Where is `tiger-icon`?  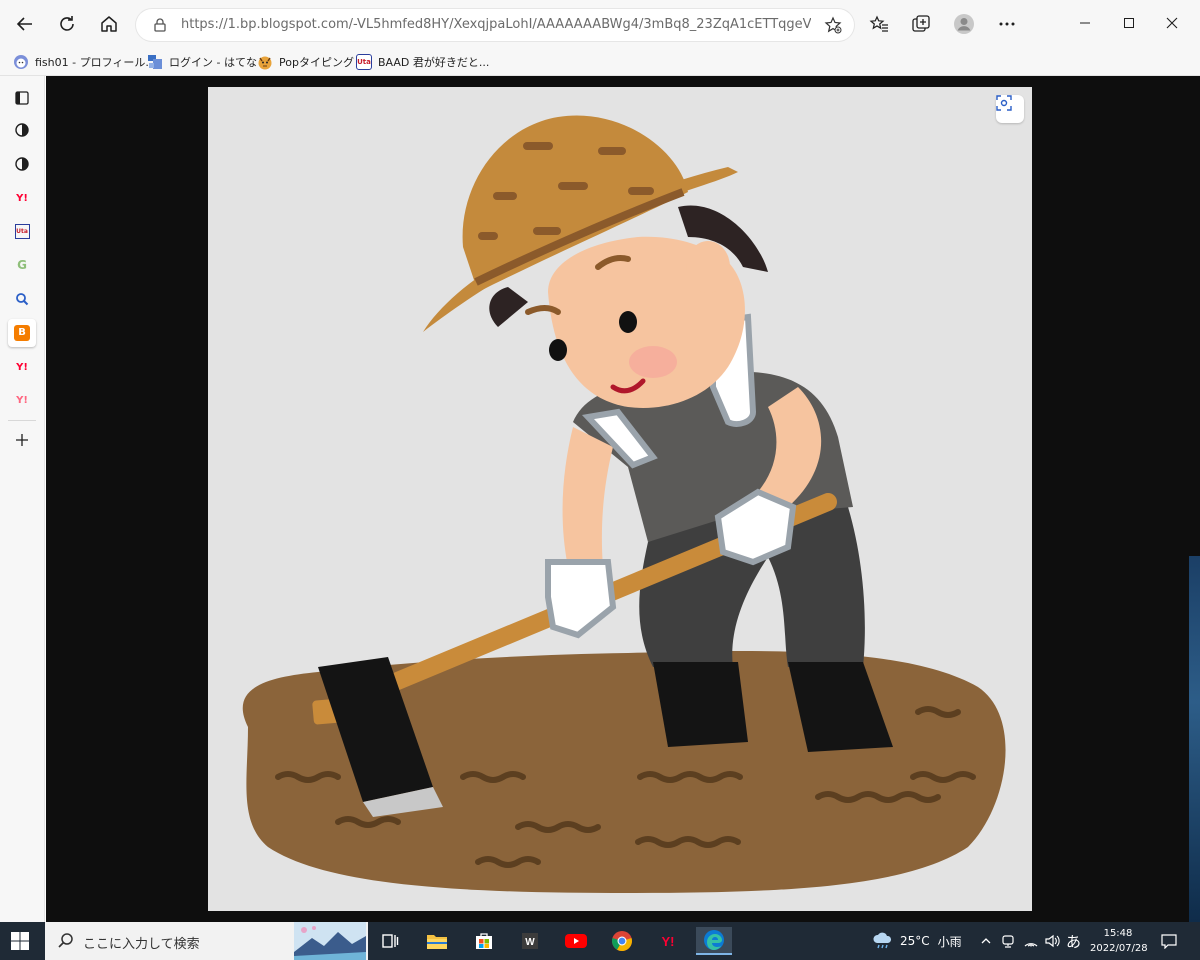 tiger-icon is located at coordinates (265, 62).